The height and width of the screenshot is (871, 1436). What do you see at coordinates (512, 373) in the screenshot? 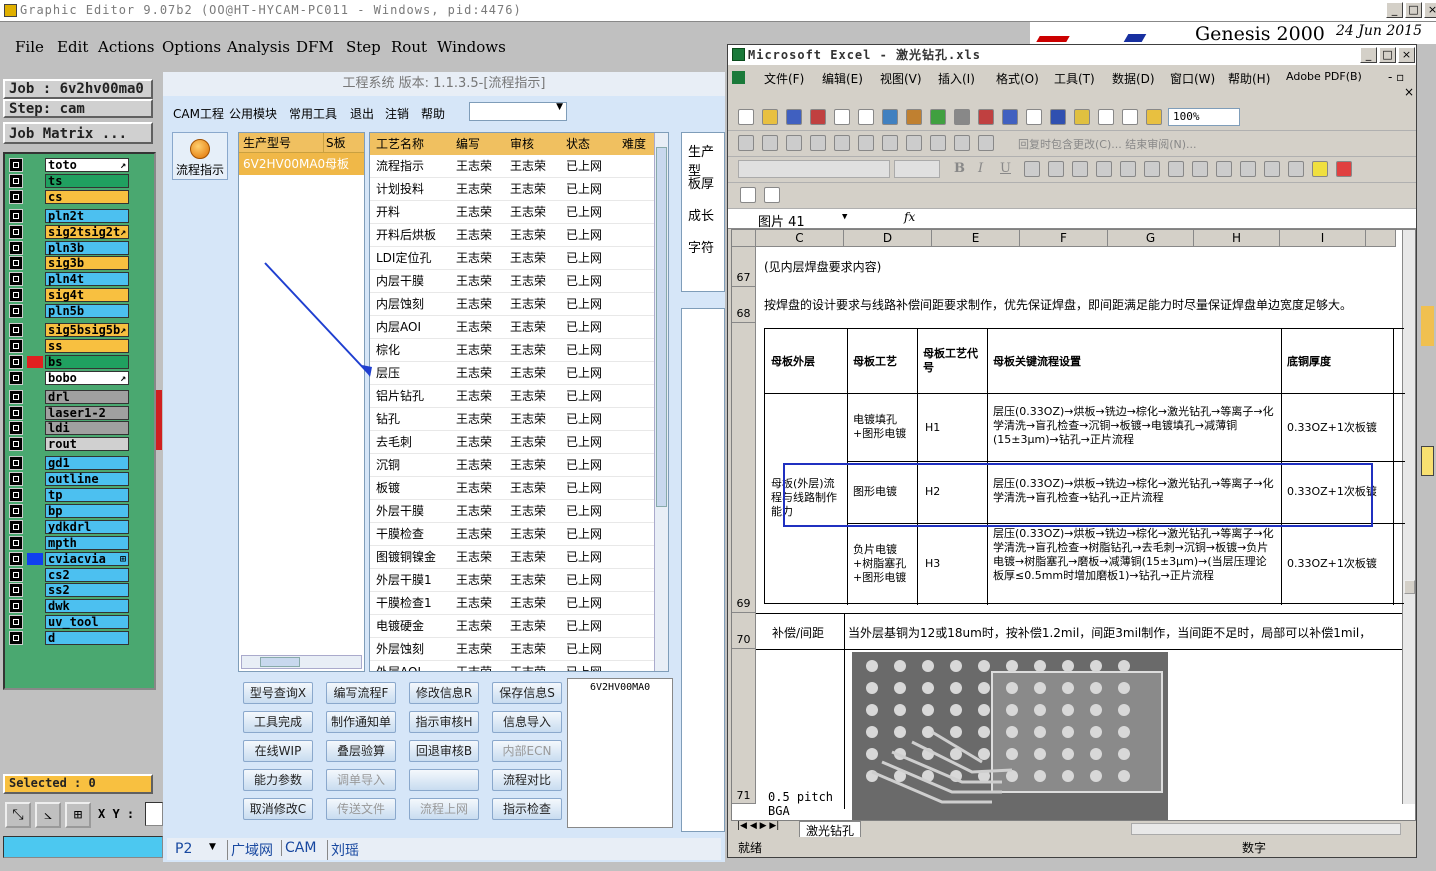
I see `process-row: 层压 王志荣 王志荣 已上网` at bounding box center [512, 373].